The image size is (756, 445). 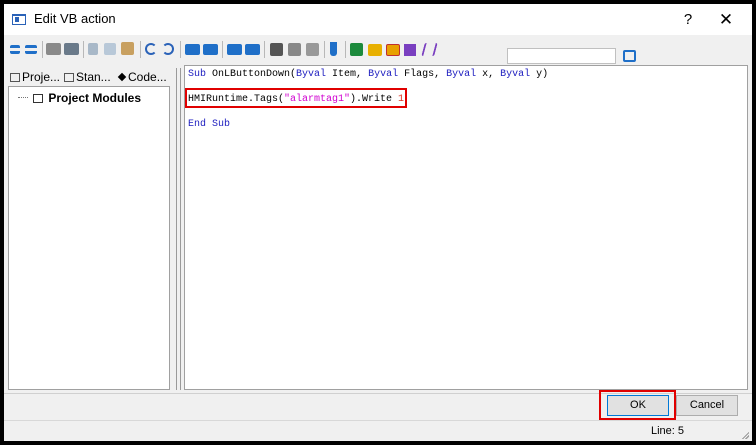 What do you see at coordinates (19, 19) in the screenshot?
I see `window-icon` at bounding box center [19, 19].